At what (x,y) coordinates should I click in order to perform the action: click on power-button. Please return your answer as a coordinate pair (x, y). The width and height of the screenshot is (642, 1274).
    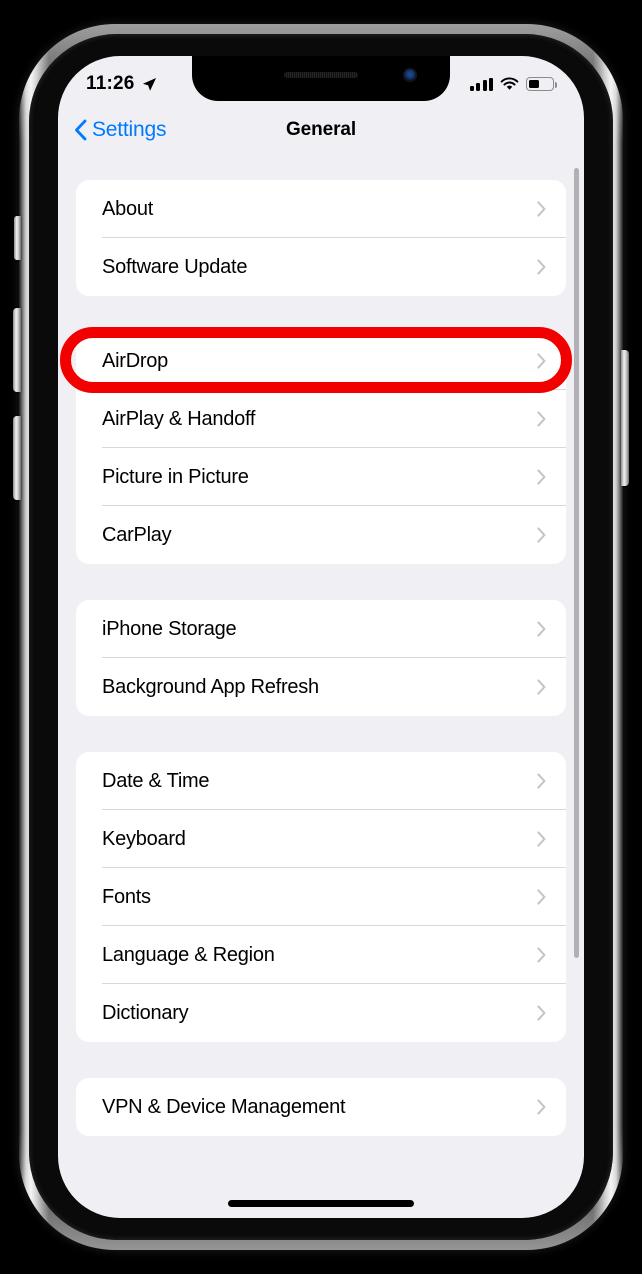
    Looking at the image, I should click on (625, 418).